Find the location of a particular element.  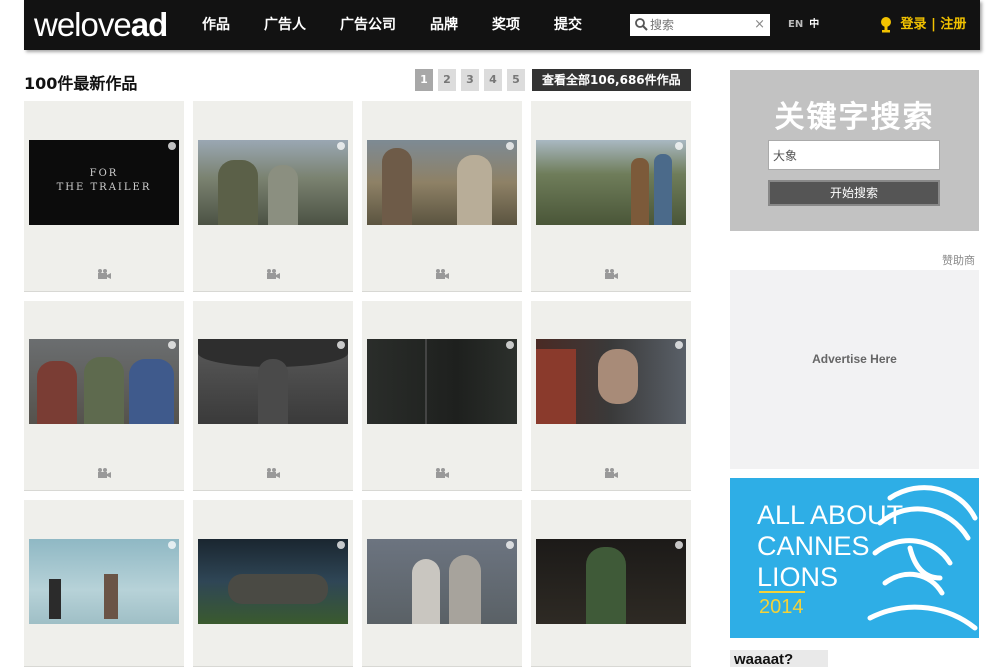

keyword-search-title: 关键字搜索 is located at coordinates (854, 117).